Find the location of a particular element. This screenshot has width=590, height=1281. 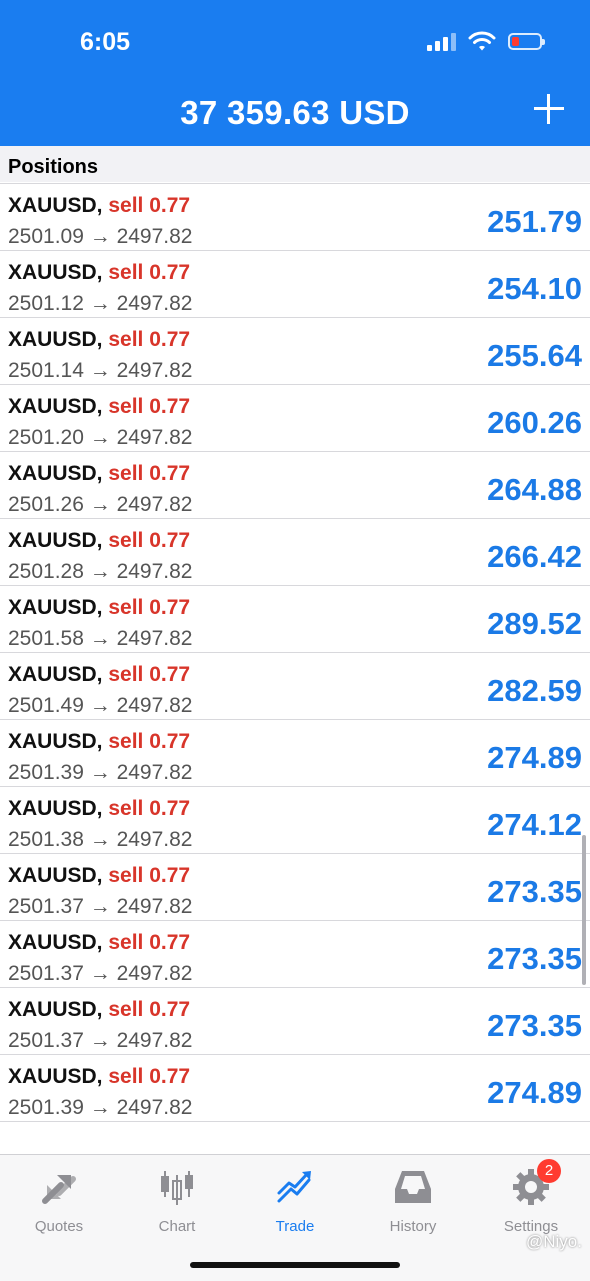

tab-history: History is located at coordinates (413, 1201).